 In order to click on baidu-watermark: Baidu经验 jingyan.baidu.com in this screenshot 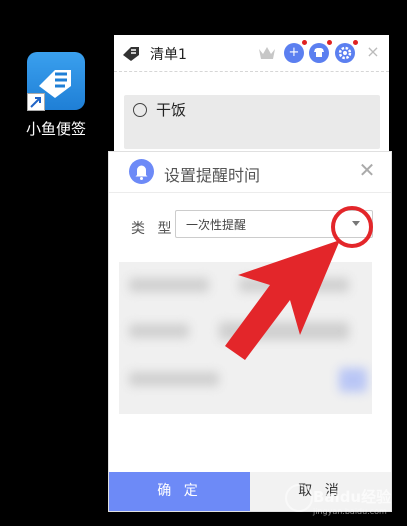, I will do `click(344, 500)`.